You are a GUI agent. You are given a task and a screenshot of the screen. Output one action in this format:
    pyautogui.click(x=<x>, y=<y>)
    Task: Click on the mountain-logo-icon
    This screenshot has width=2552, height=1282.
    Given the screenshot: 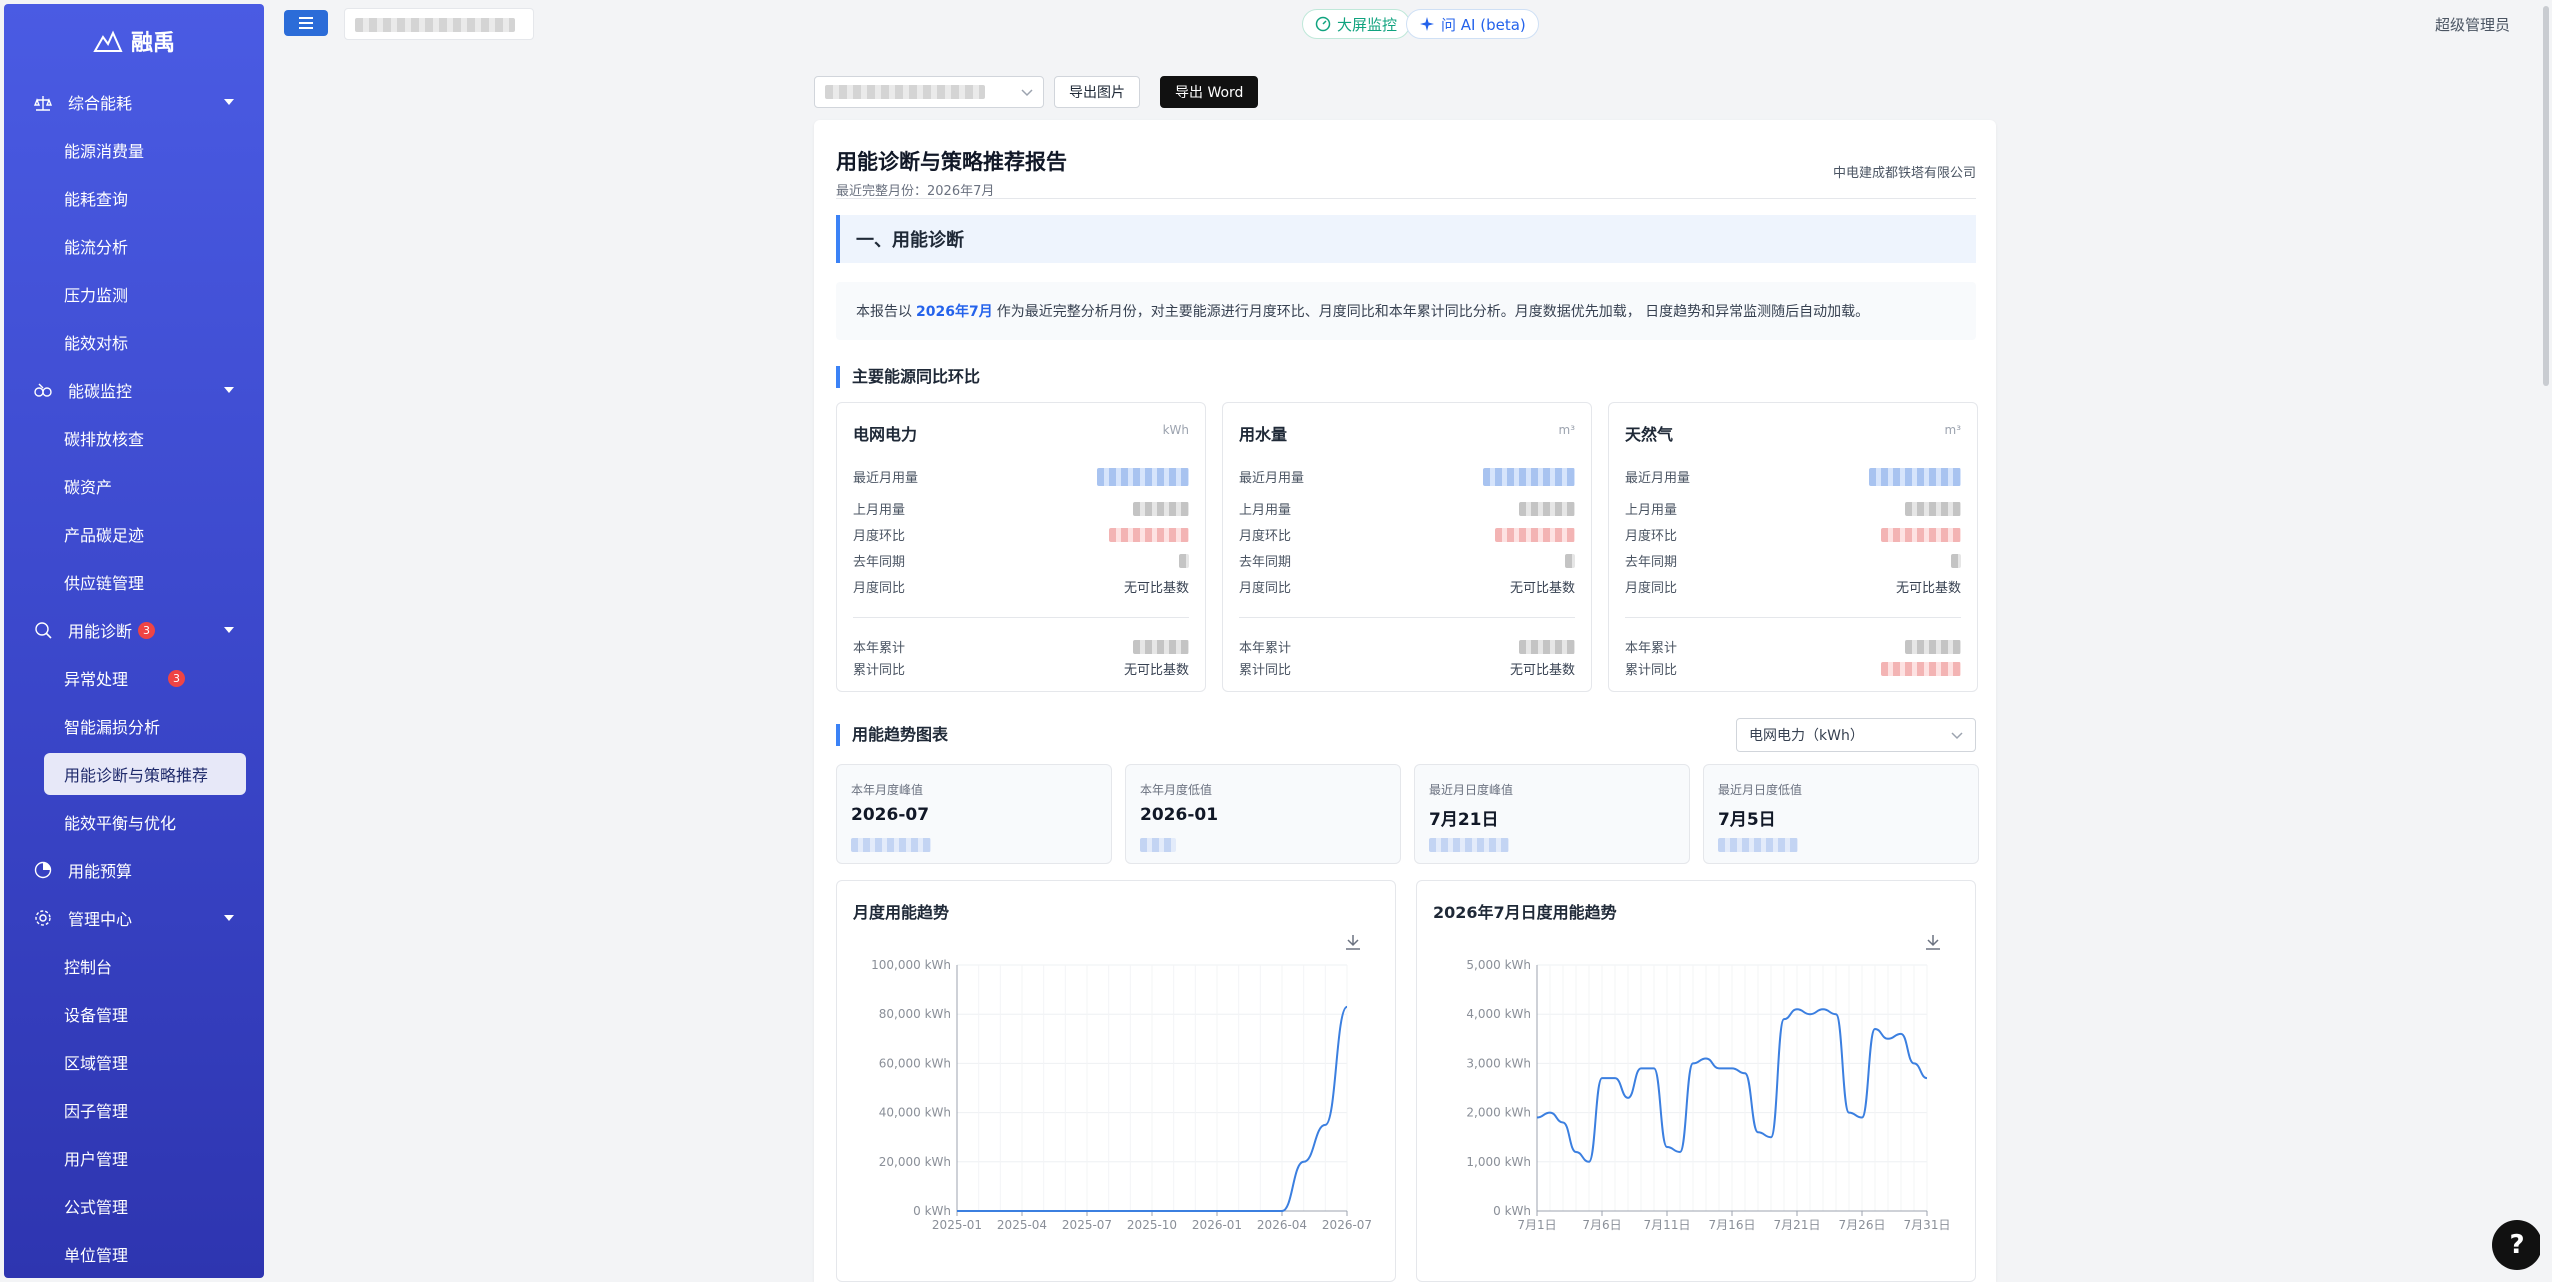 What is the action you would take?
    pyautogui.click(x=108, y=41)
    